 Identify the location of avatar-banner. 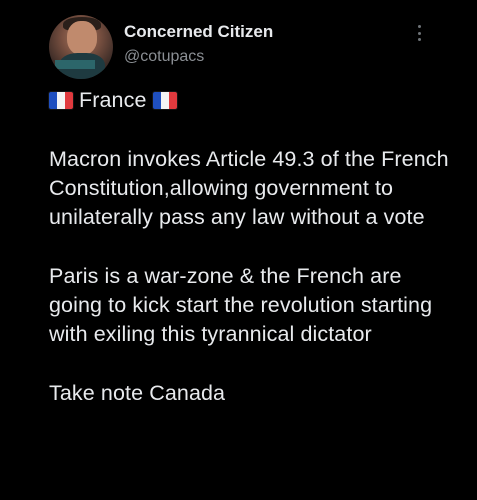
(75, 64).